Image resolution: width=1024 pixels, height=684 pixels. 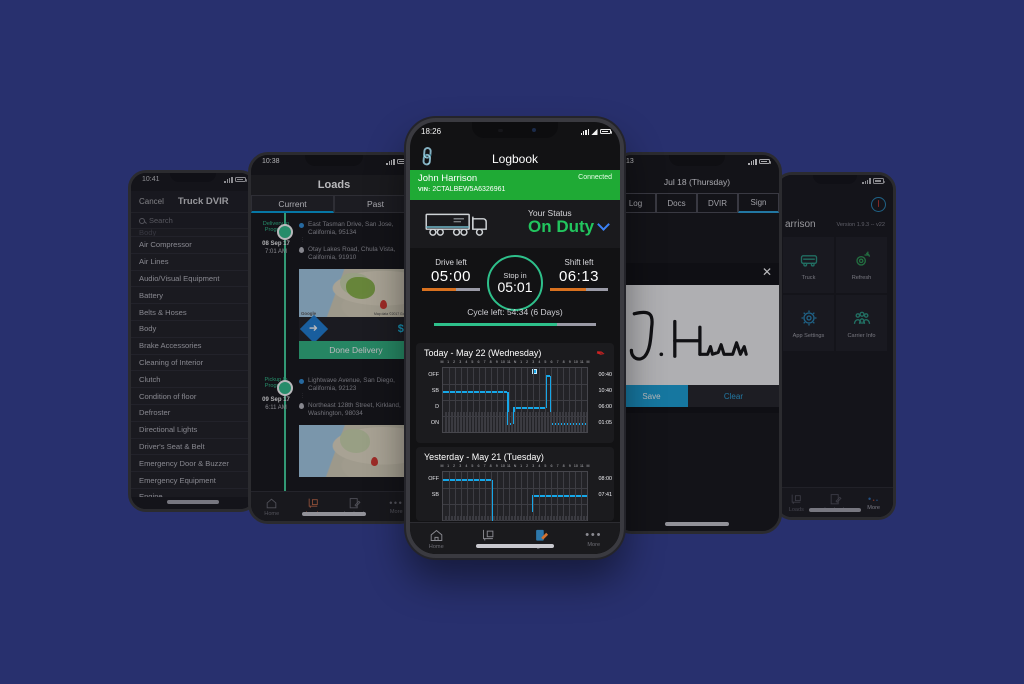 What do you see at coordinates (193, 413) in the screenshot?
I see `list-item: Defroster` at bounding box center [193, 413].